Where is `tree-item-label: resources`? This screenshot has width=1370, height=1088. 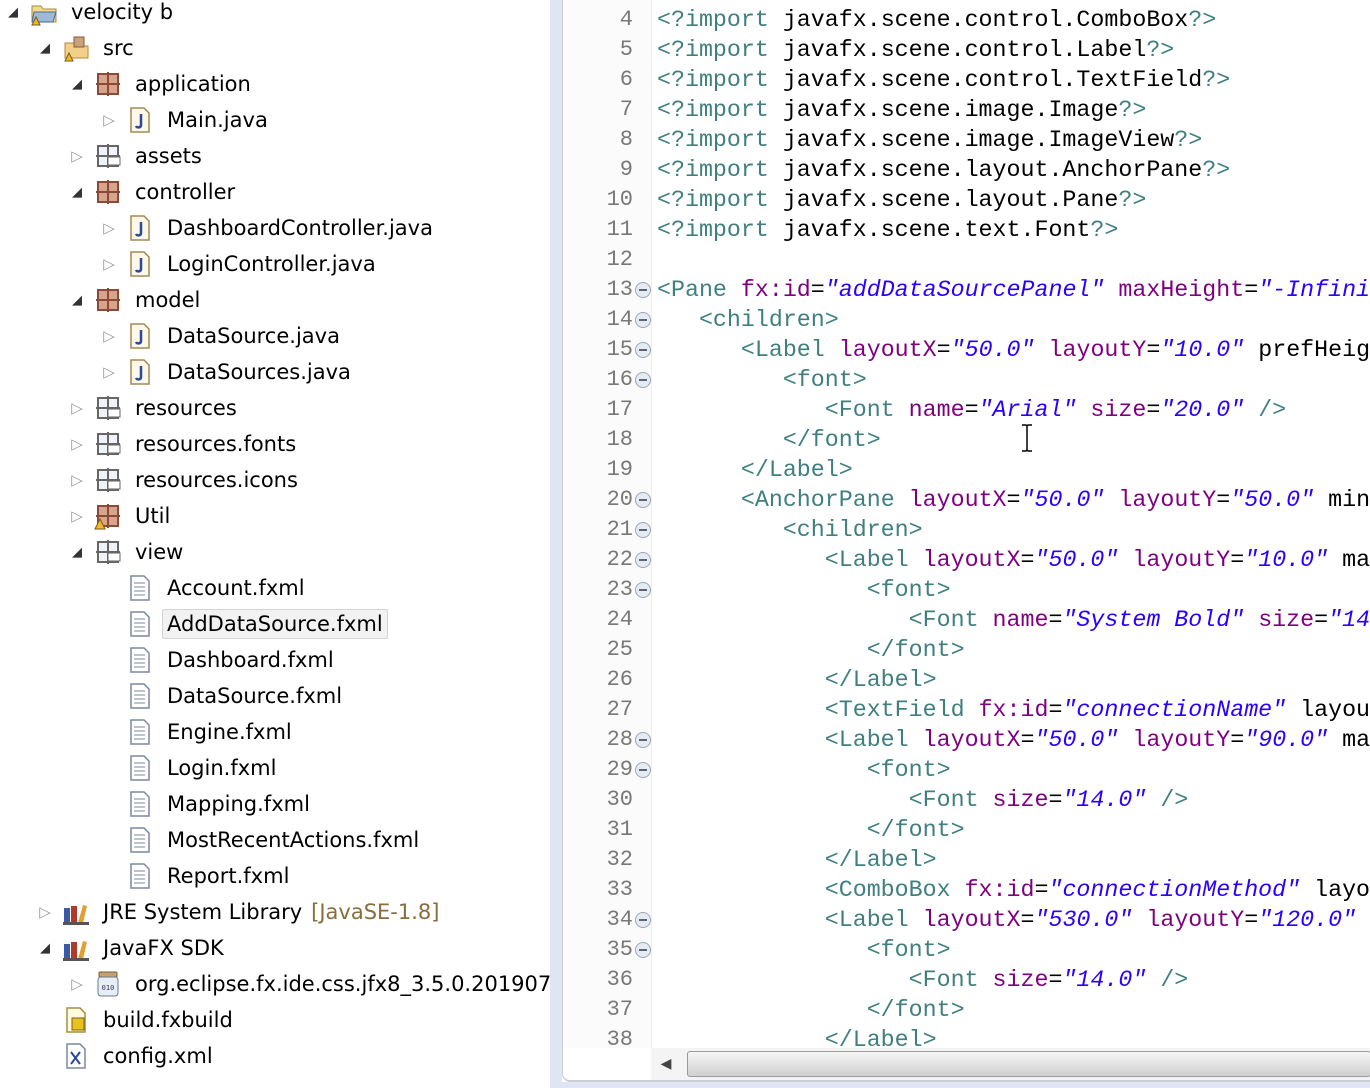
tree-item-label: resources is located at coordinates (186, 408).